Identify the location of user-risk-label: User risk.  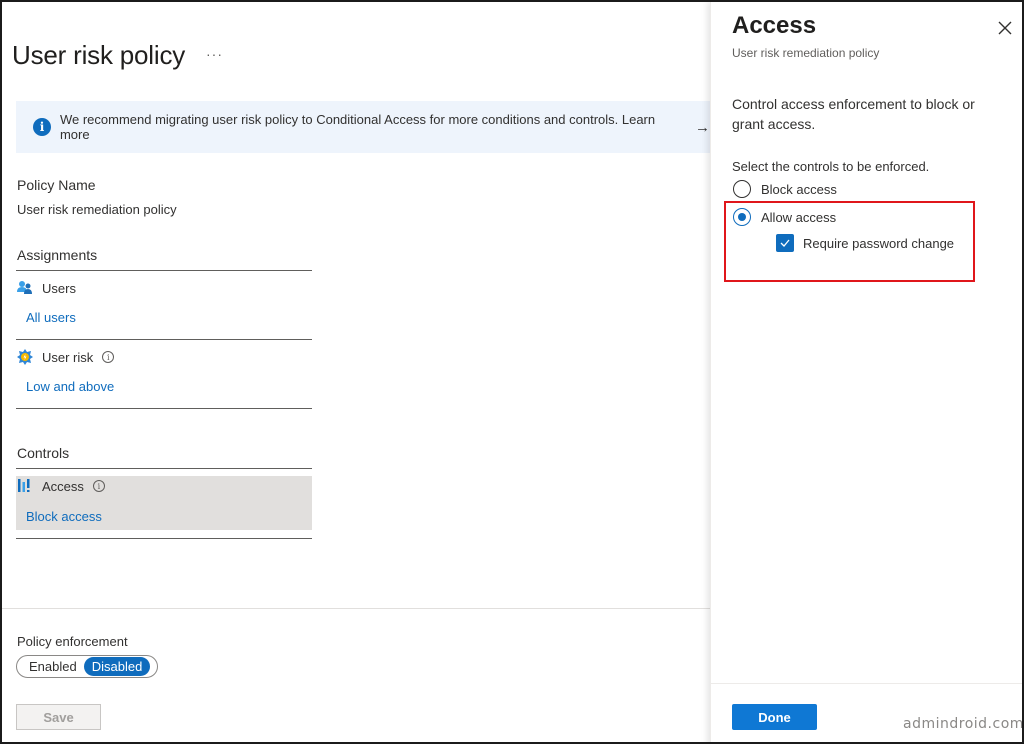
(68, 357).